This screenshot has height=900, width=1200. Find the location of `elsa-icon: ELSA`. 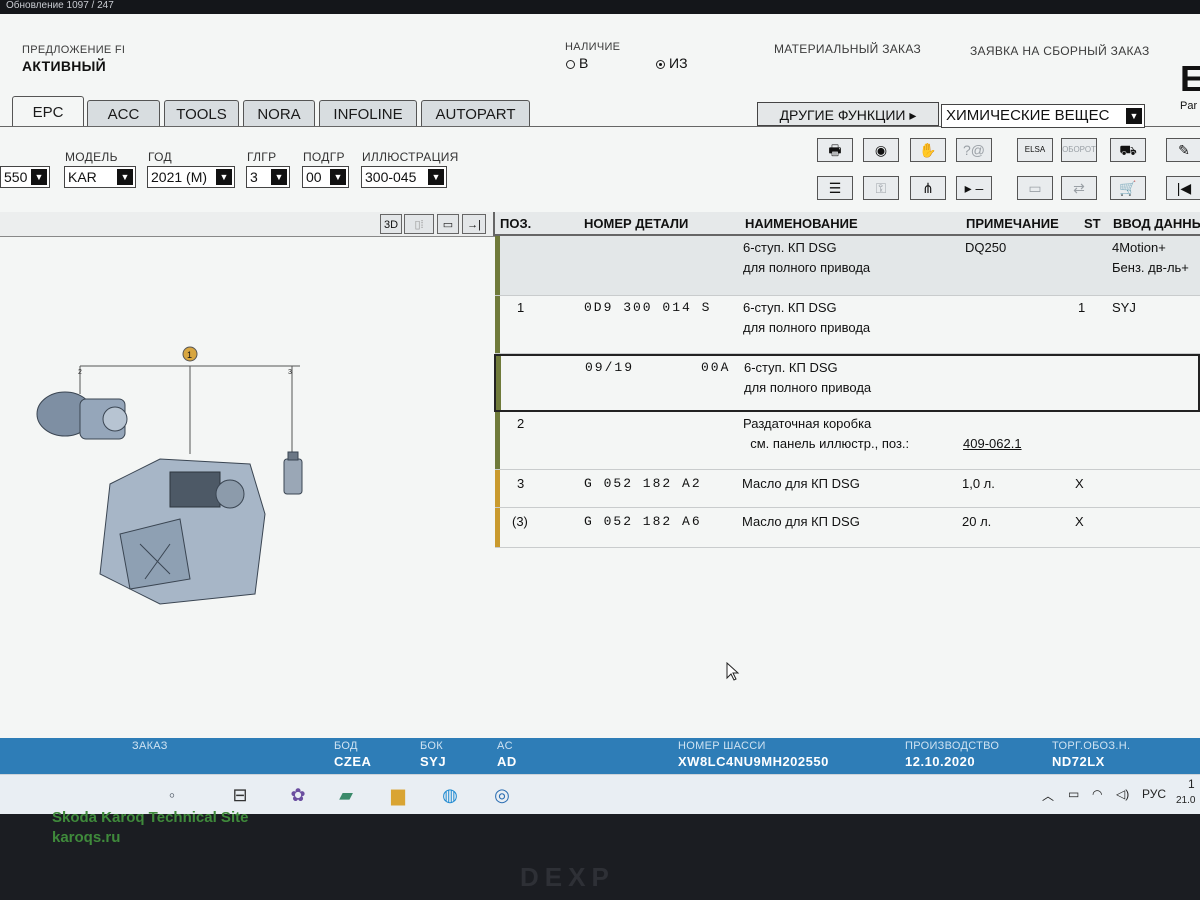

elsa-icon: ELSA is located at coordinates (1035, 150).